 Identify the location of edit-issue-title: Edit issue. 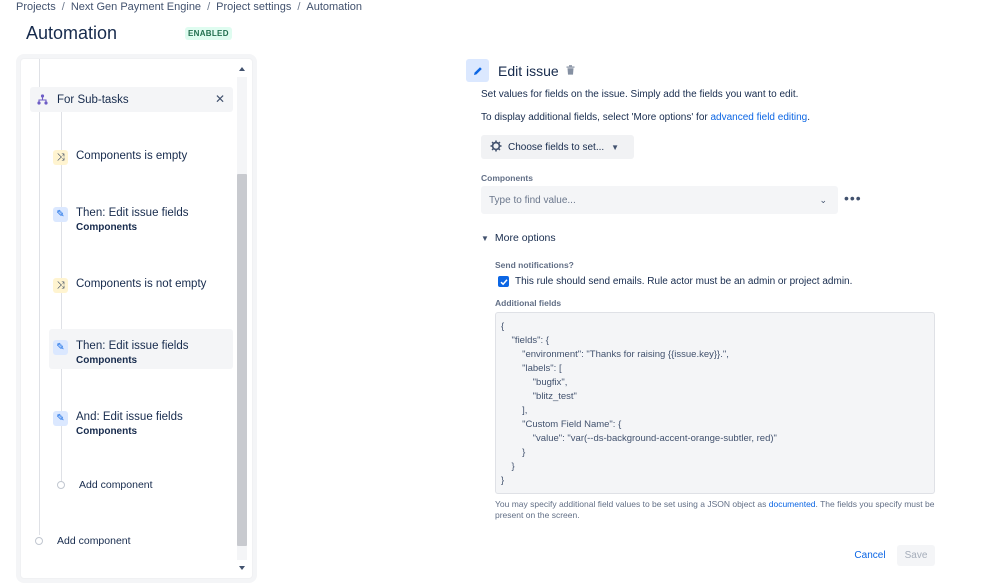
(528, 71).